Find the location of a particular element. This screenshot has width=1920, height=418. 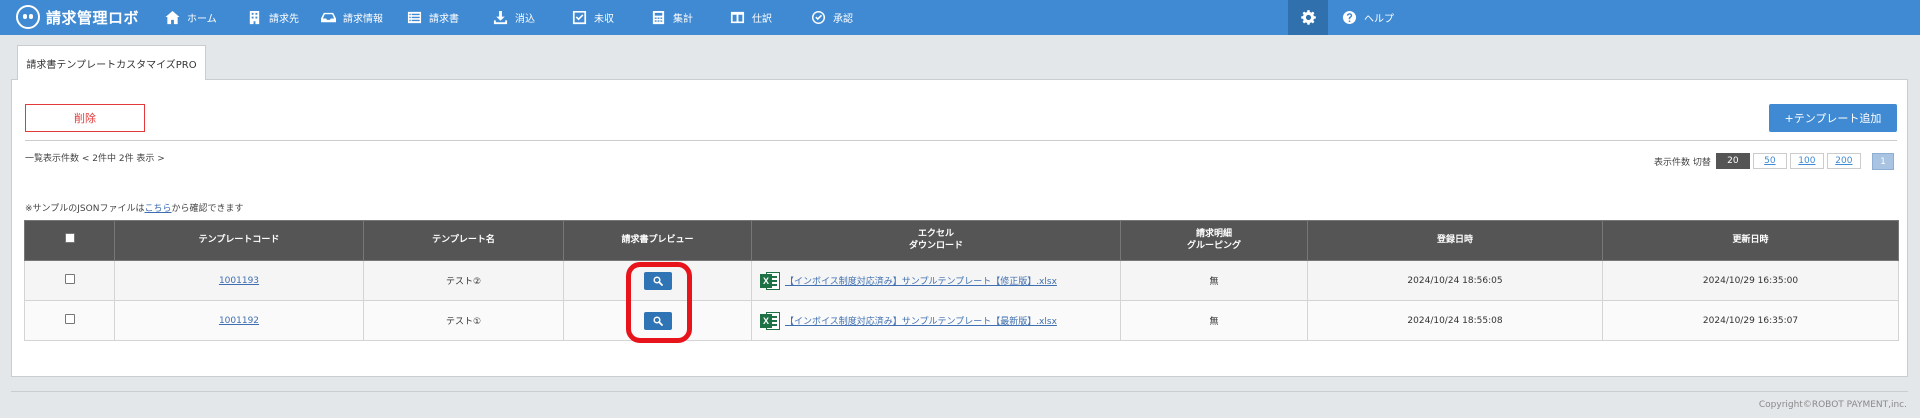

nav-item-uncollected: 未収 is located at coordinates (593, 17).